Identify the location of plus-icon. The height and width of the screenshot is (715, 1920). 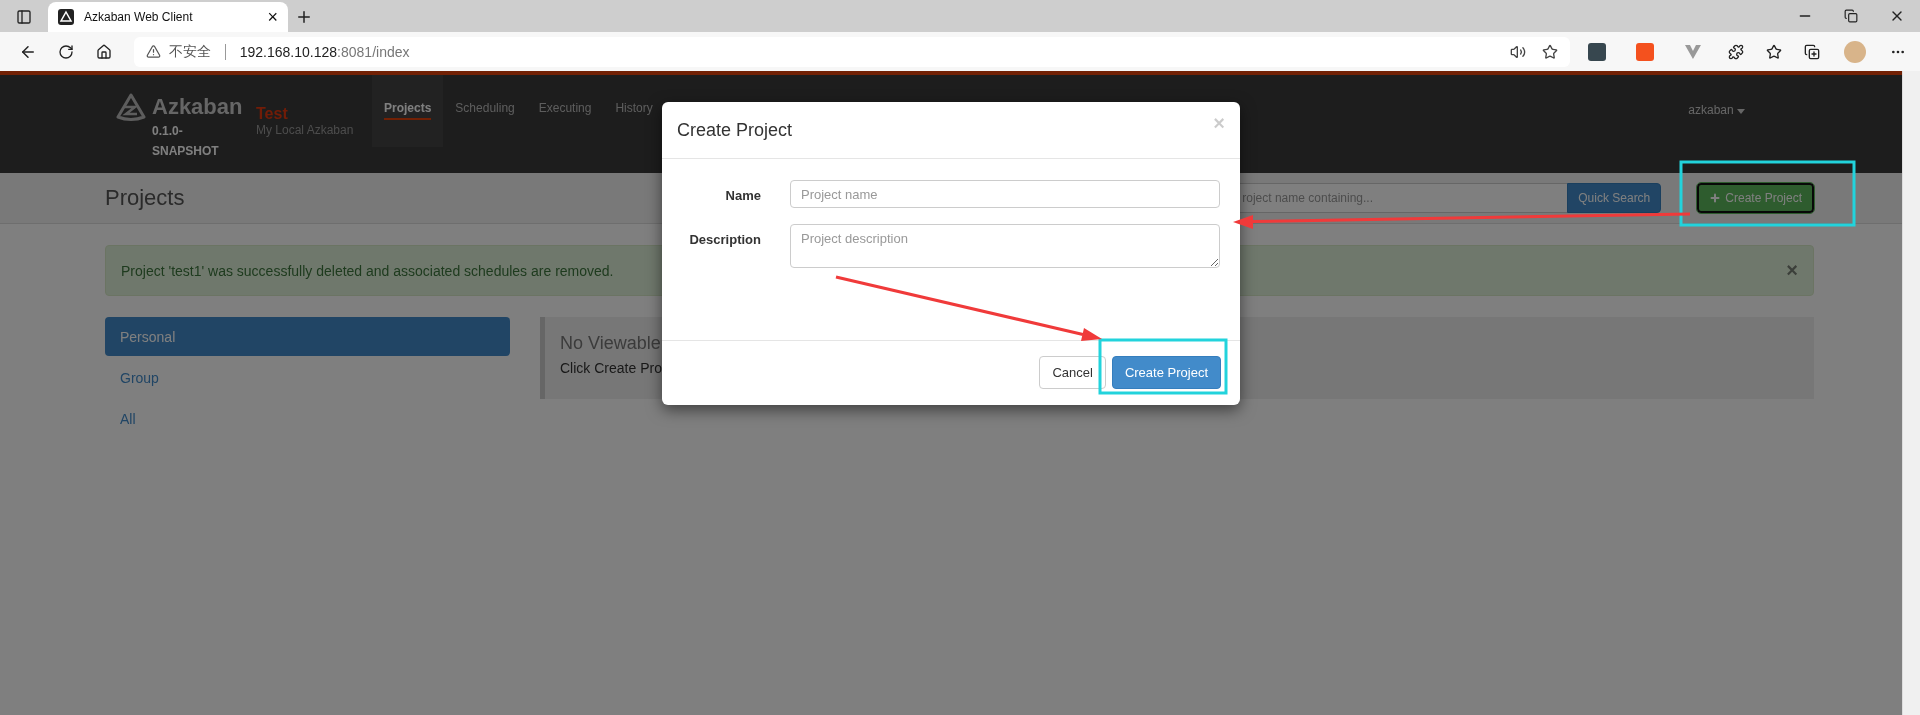
(1715, 198).